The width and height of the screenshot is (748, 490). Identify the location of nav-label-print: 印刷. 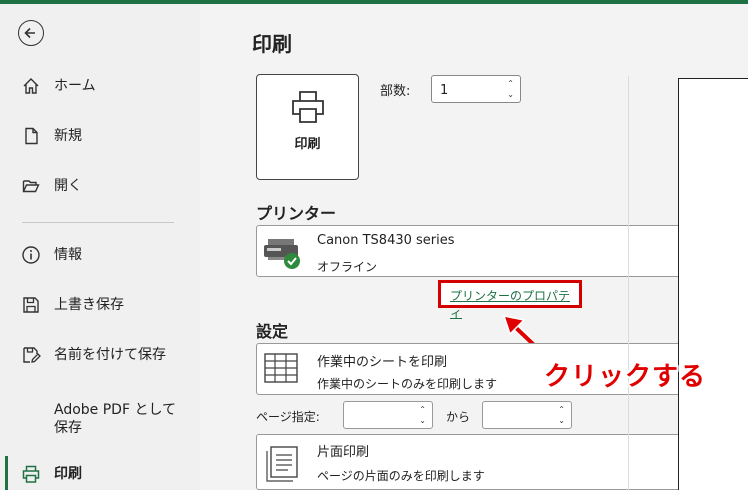
(68, 474).